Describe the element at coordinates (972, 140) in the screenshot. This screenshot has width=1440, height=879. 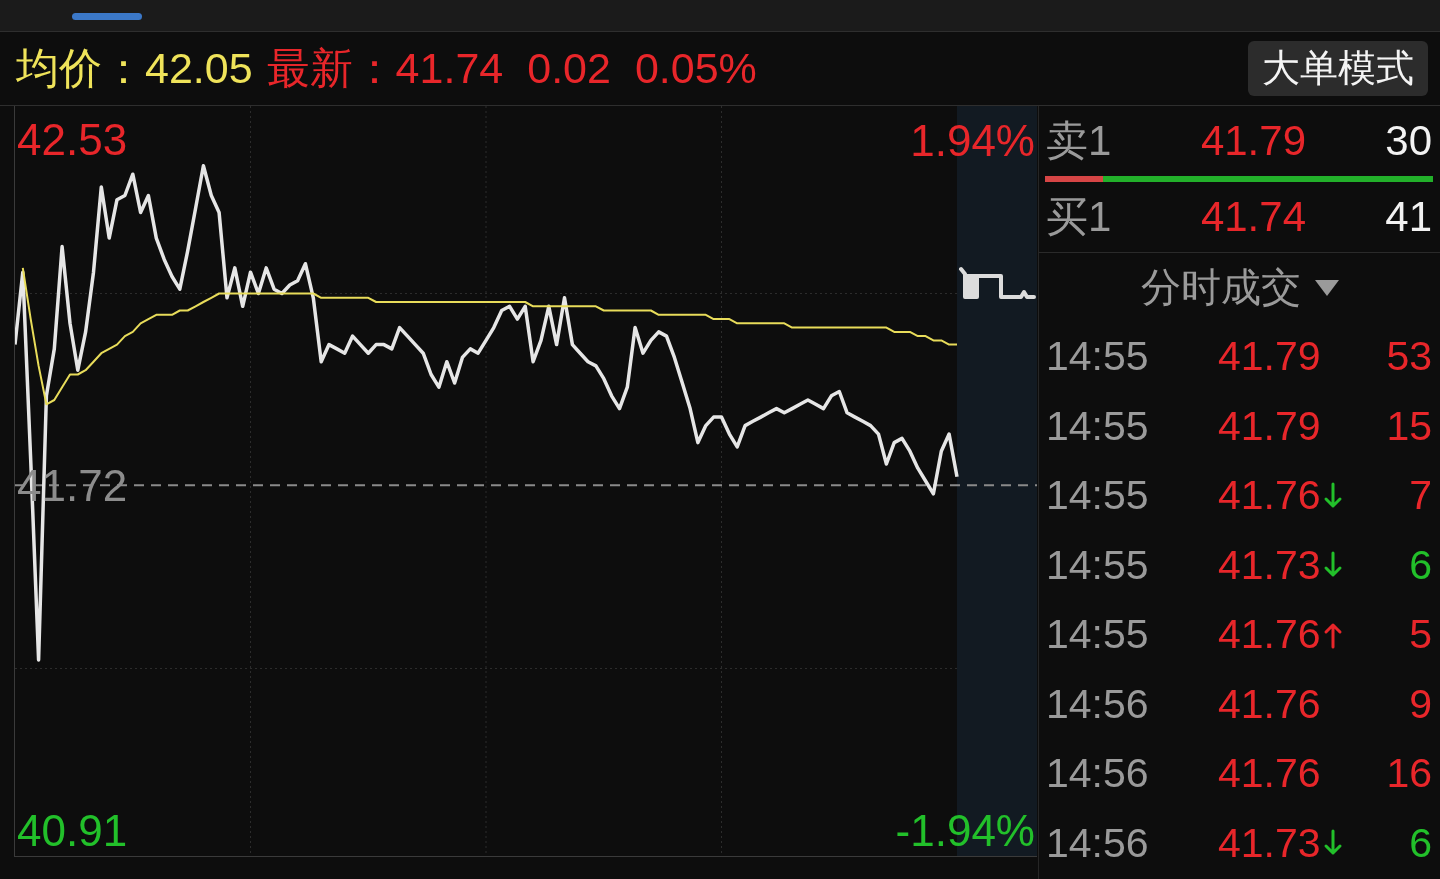
I see `percent-axis-label: 1.94%` at that location.